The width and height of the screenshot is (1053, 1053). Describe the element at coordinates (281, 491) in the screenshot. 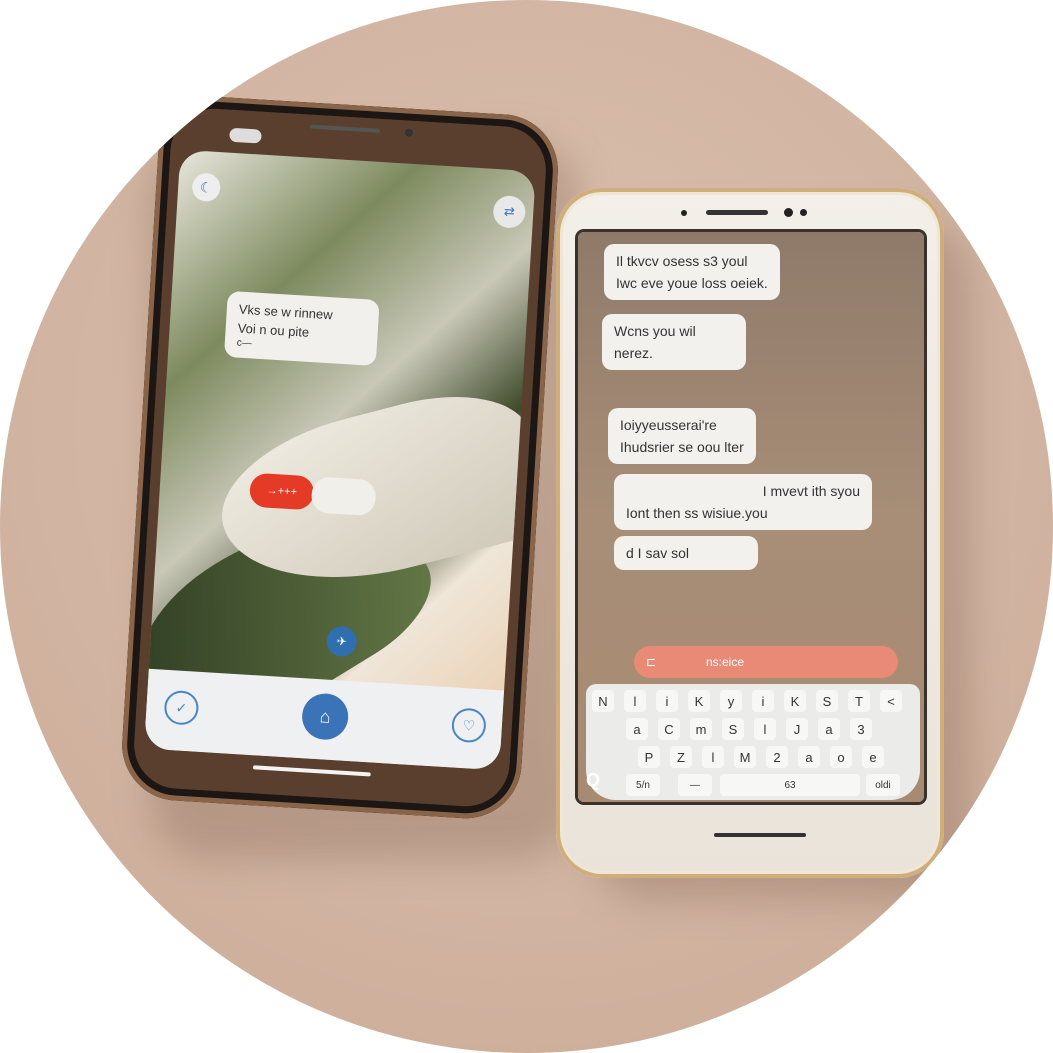

I see `red-action-button: →+++` at that location.